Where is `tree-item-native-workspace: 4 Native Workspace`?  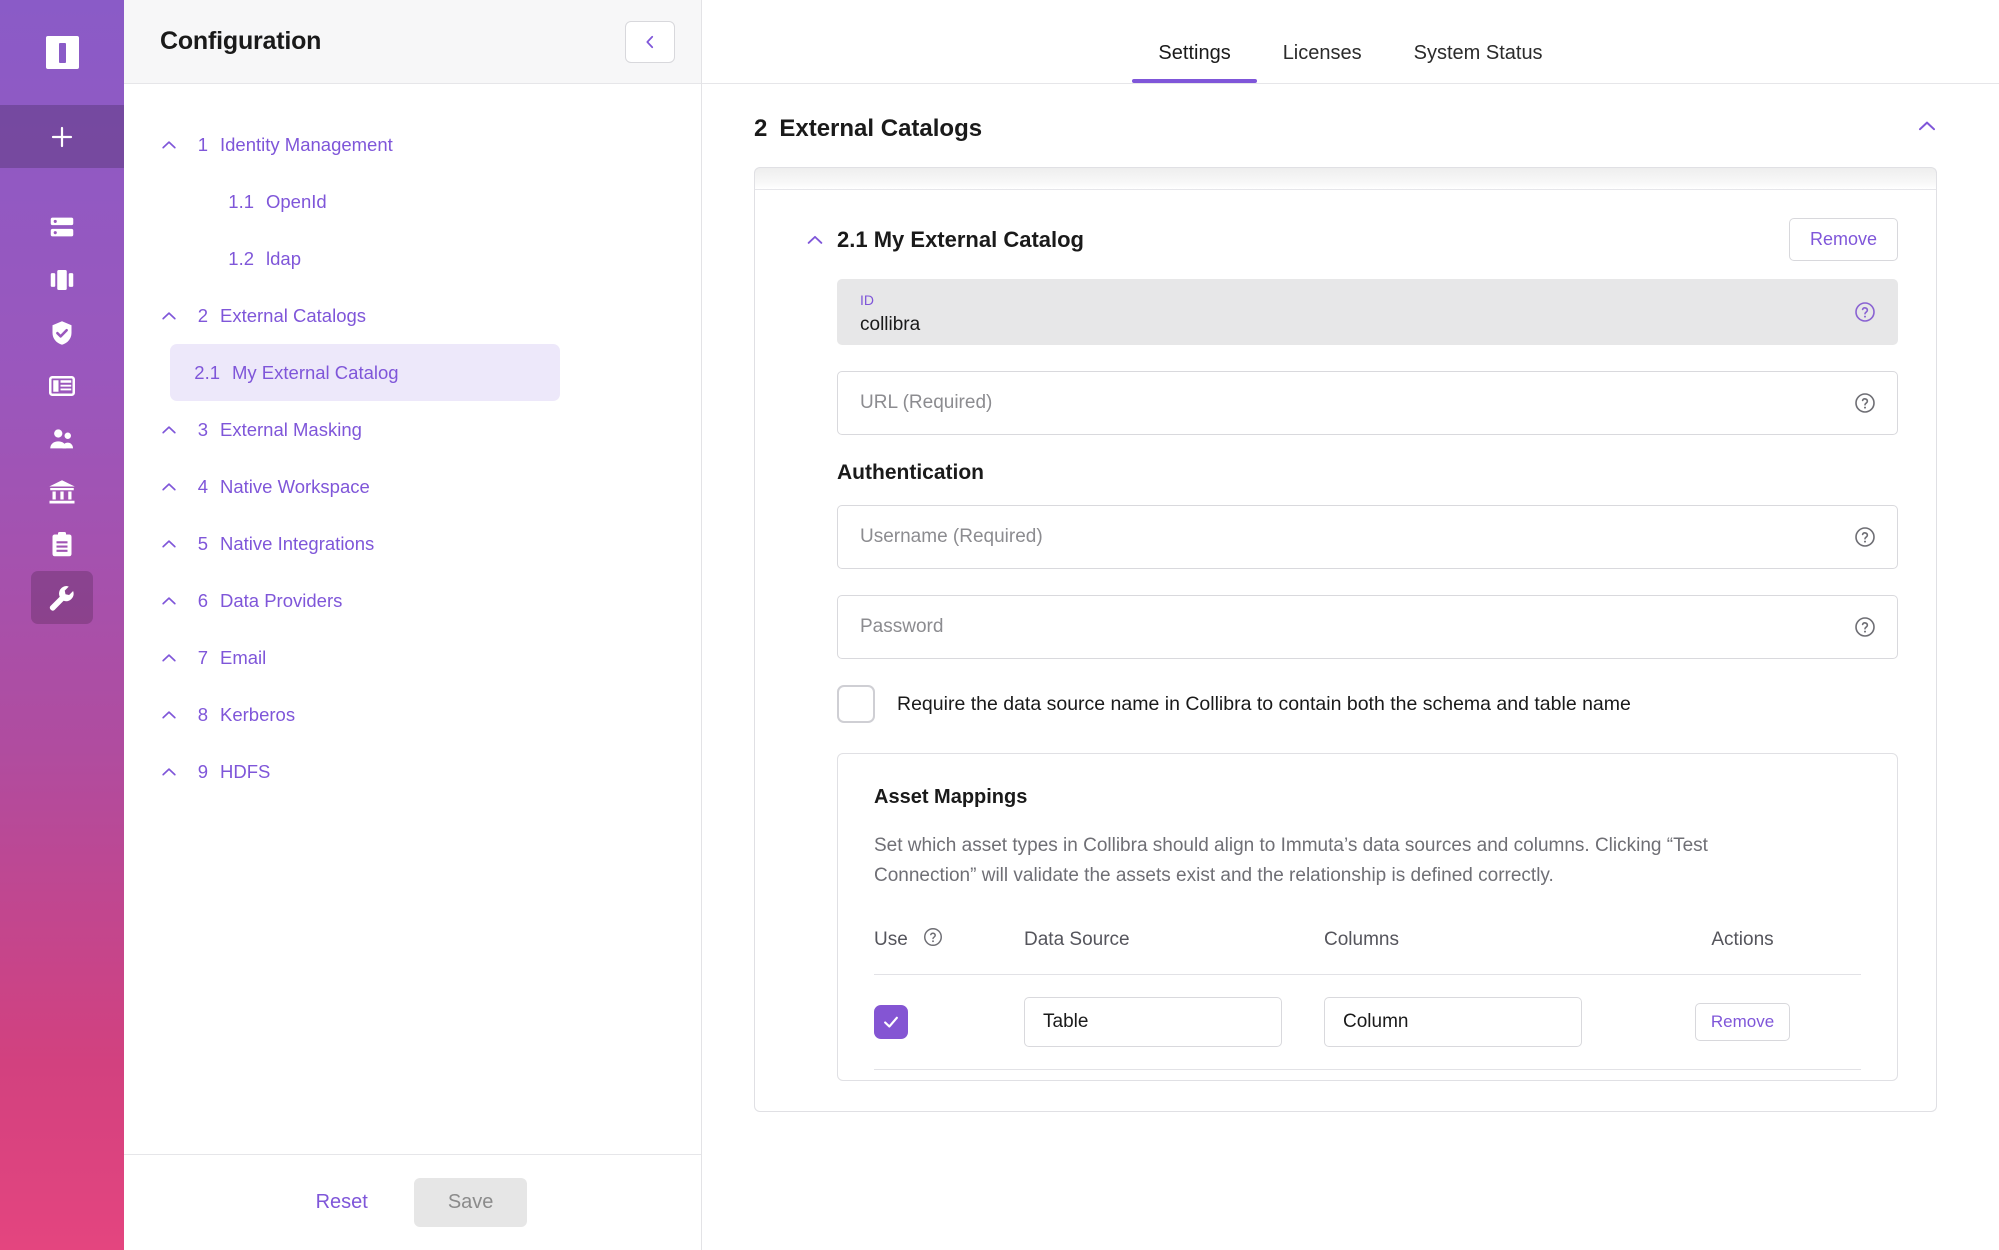
tree-item-native-workspace: 4 Native Workspace is located at coordinates (412, 486).